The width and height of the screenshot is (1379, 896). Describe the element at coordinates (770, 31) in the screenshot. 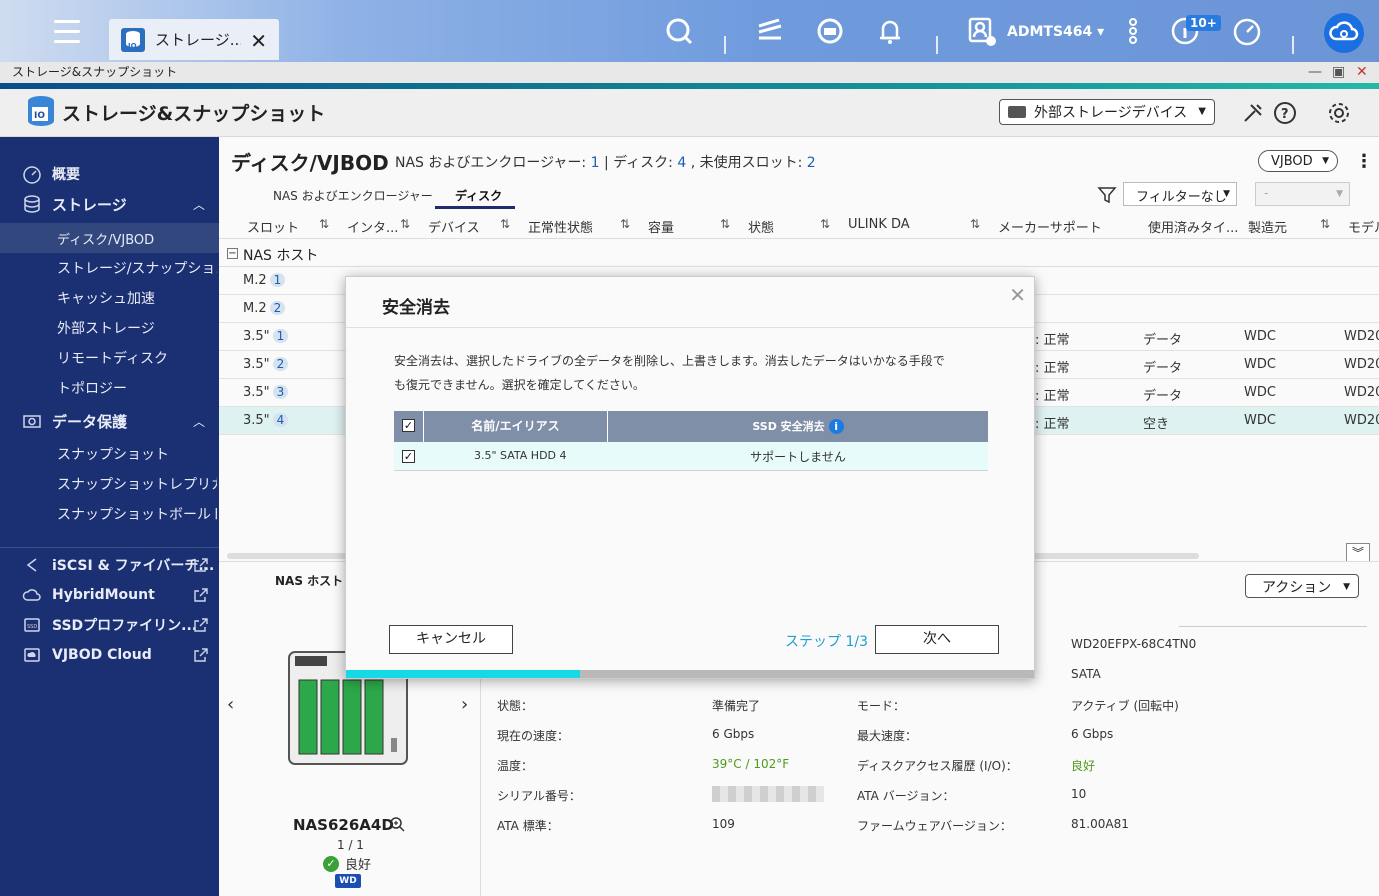

I see `task-icon` at that location.